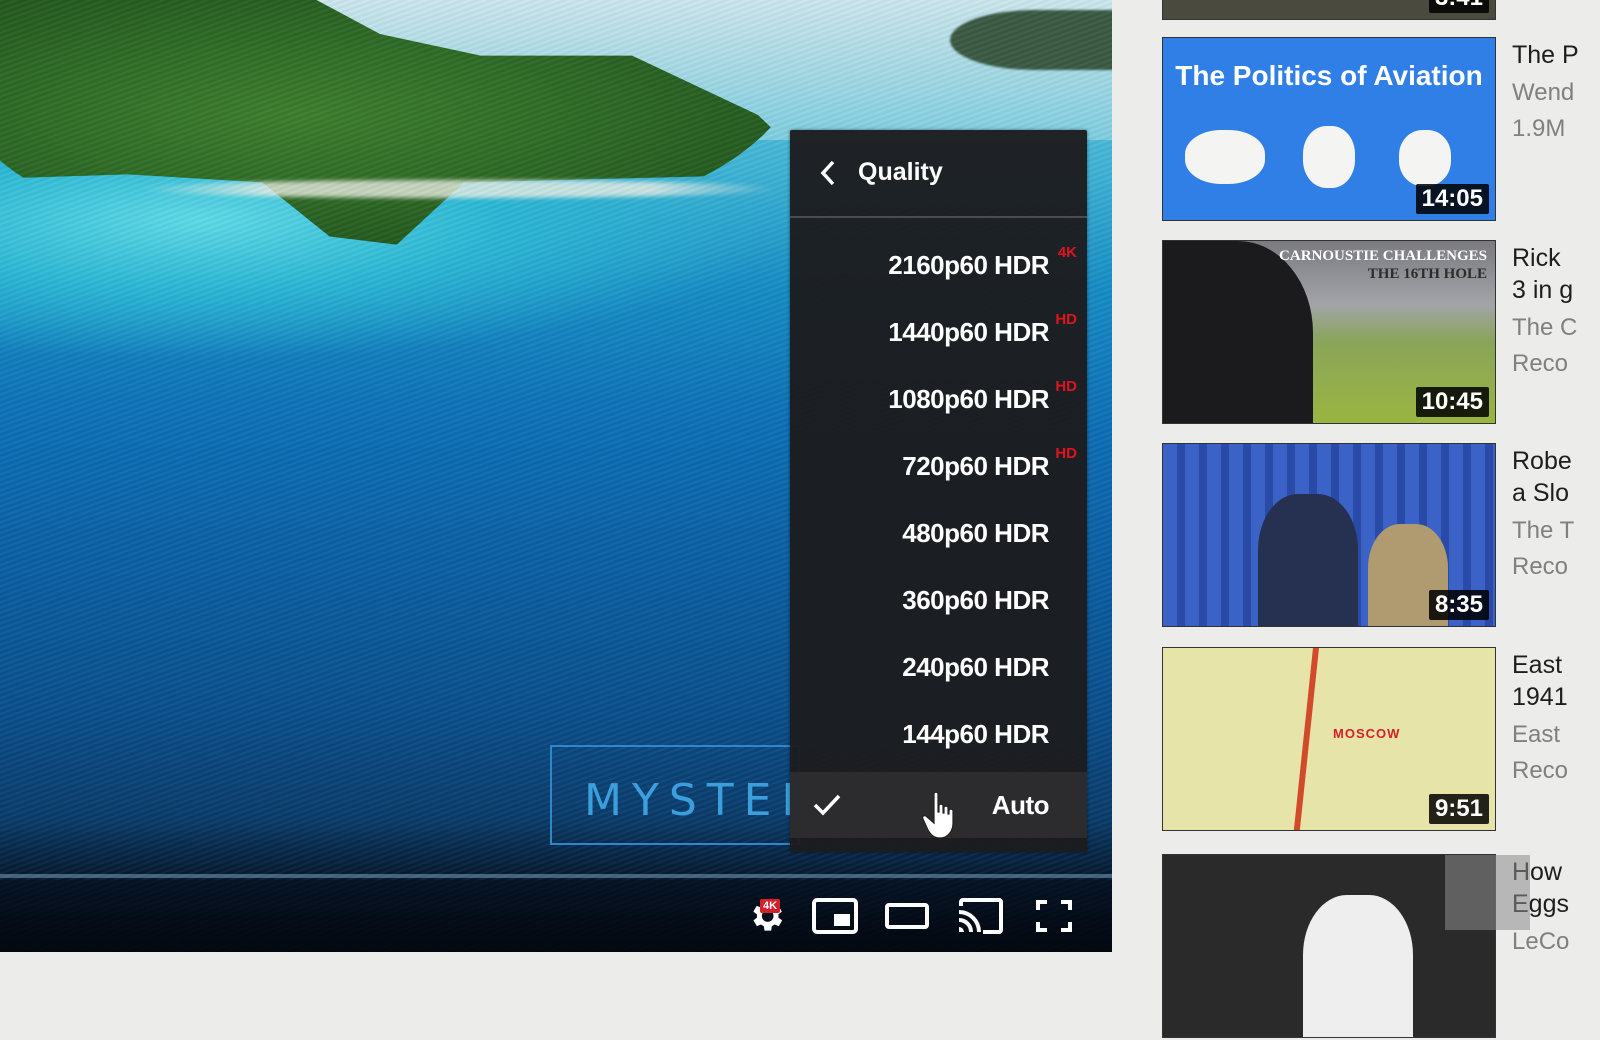 The width and height of the screenshot is (1600, 1040). Describe the element at coordinates (1067, 252) in the screenshot. I see `quality-tag: 4K` at that location.